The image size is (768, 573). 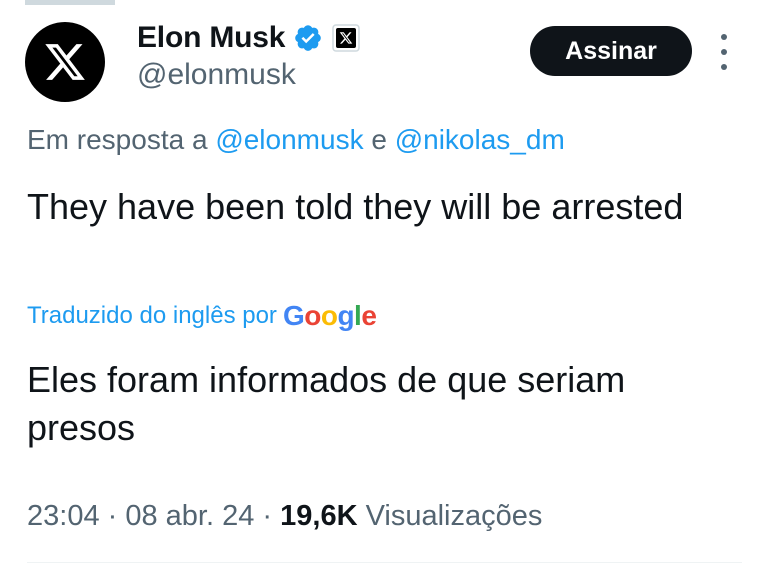 I want to click on tweet-time: 23:04, so click(x=63, y=516).